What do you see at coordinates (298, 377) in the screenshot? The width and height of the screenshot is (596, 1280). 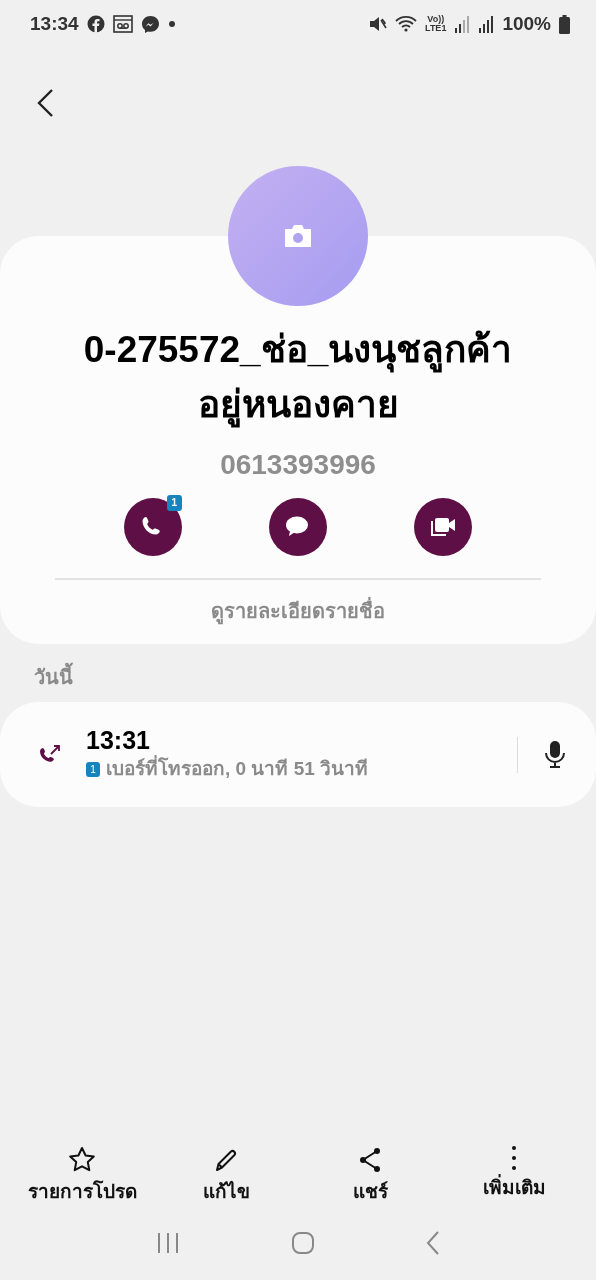 I see `contact-name: 0-275572_ช่อ_นงนุชลูกค้าอยู่หนองคาย` at bounding box center [298, 377].